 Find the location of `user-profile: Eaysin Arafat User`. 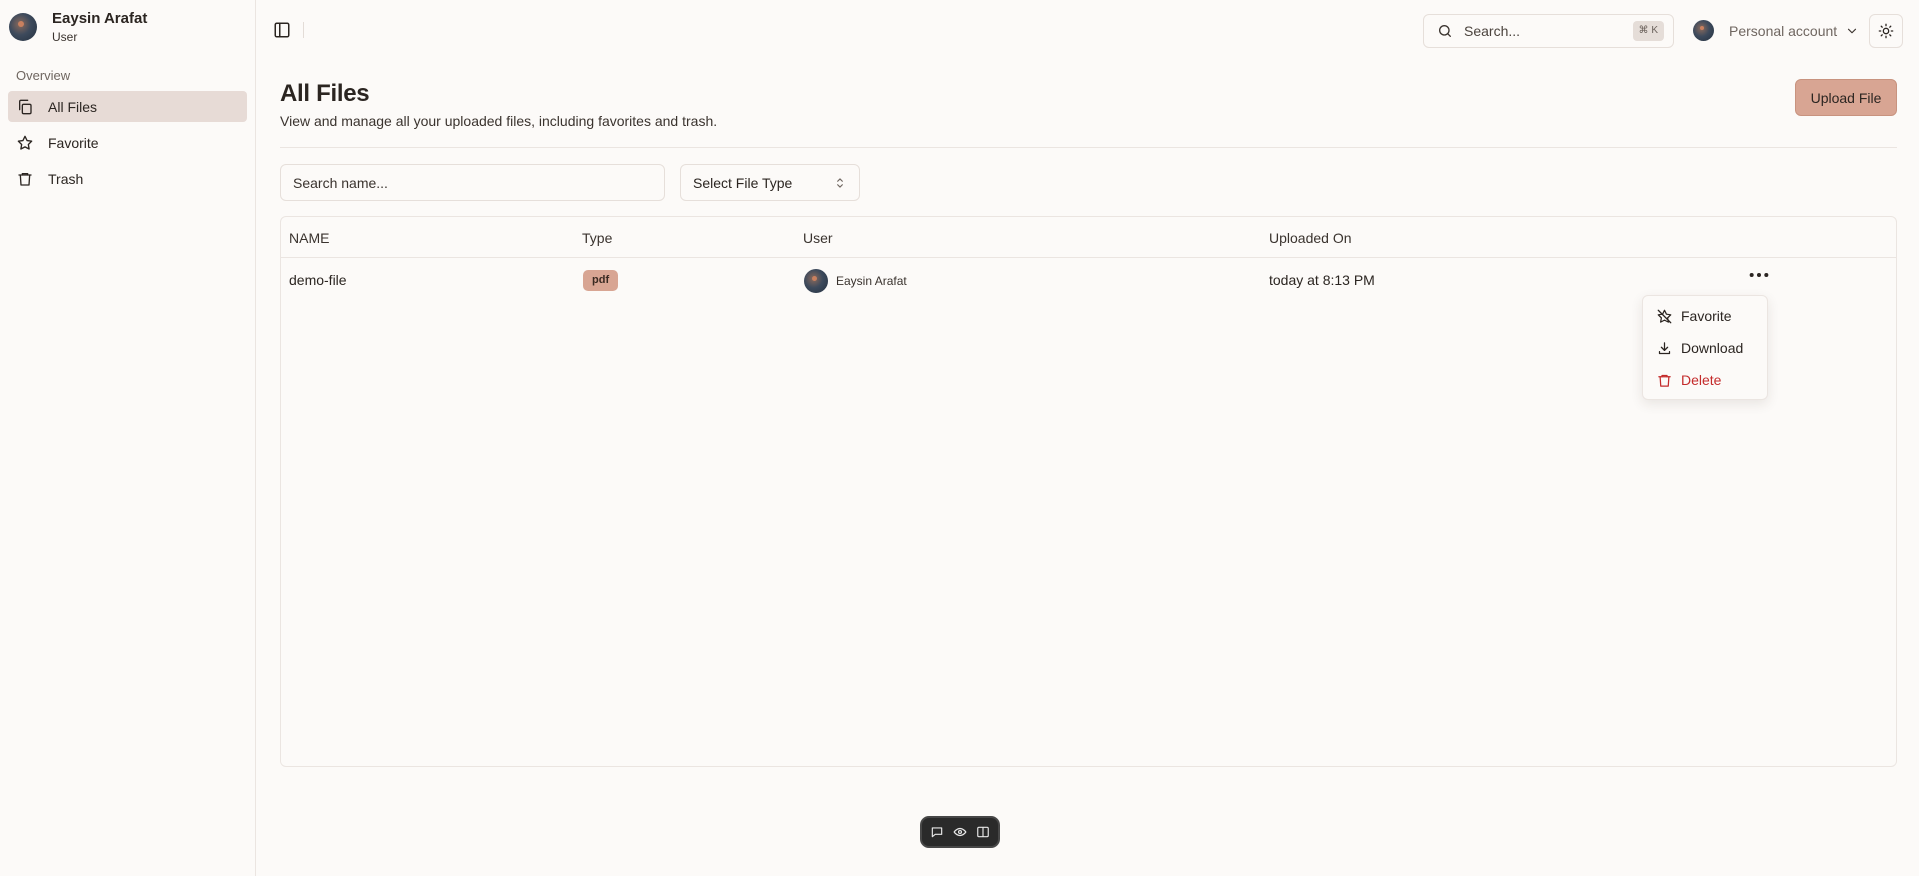

user-profile: Eaysin Arafat User is located at coordinates (78, 27).